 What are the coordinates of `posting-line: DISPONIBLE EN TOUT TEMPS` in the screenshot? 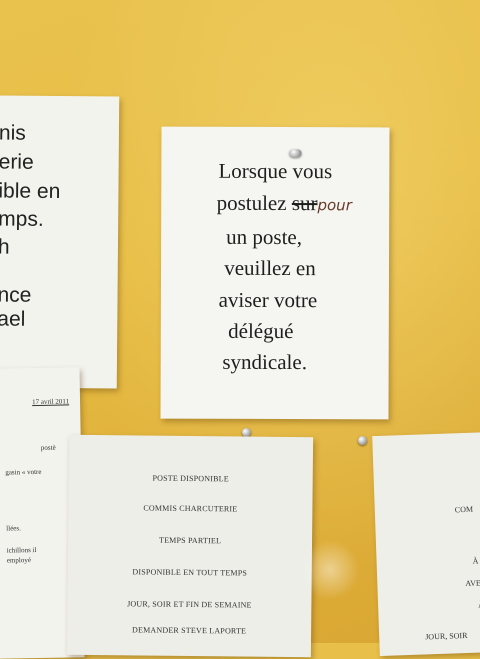 It's located at (190, 572).